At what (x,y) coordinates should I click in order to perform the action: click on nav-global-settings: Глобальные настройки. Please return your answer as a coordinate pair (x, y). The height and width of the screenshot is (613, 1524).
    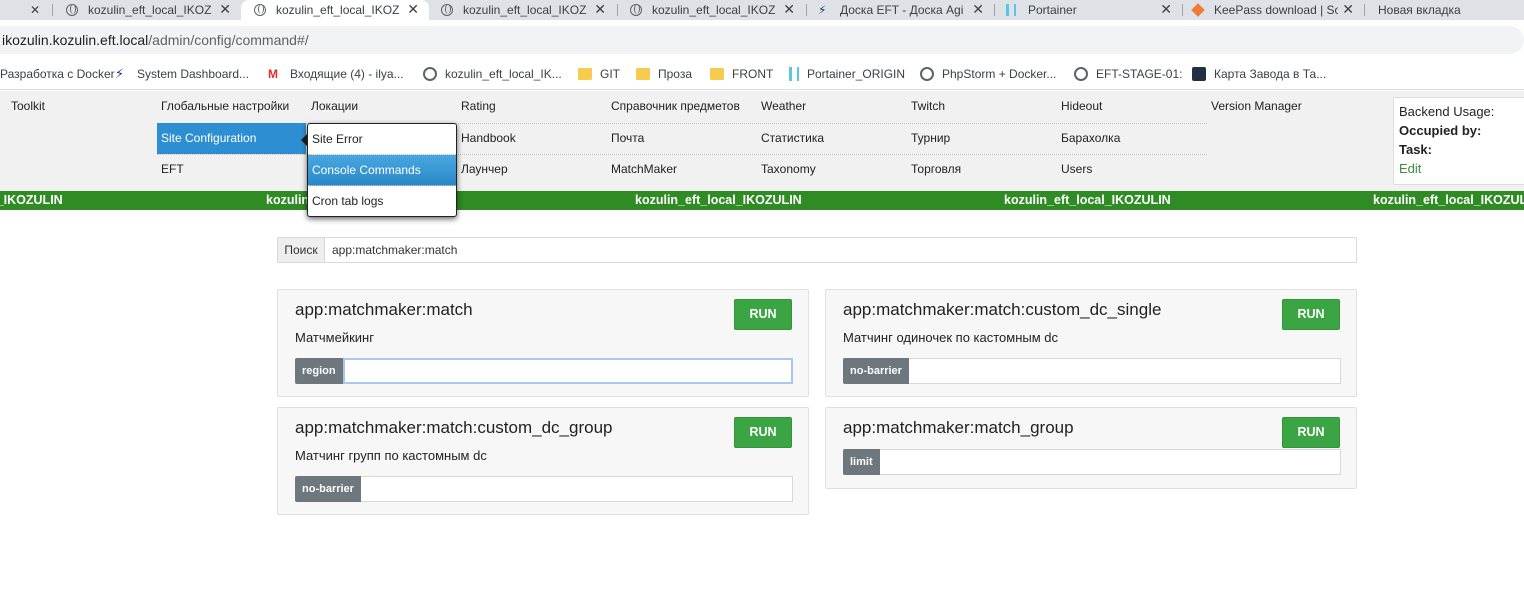
    Looking at the image, I should click on (219, 106).